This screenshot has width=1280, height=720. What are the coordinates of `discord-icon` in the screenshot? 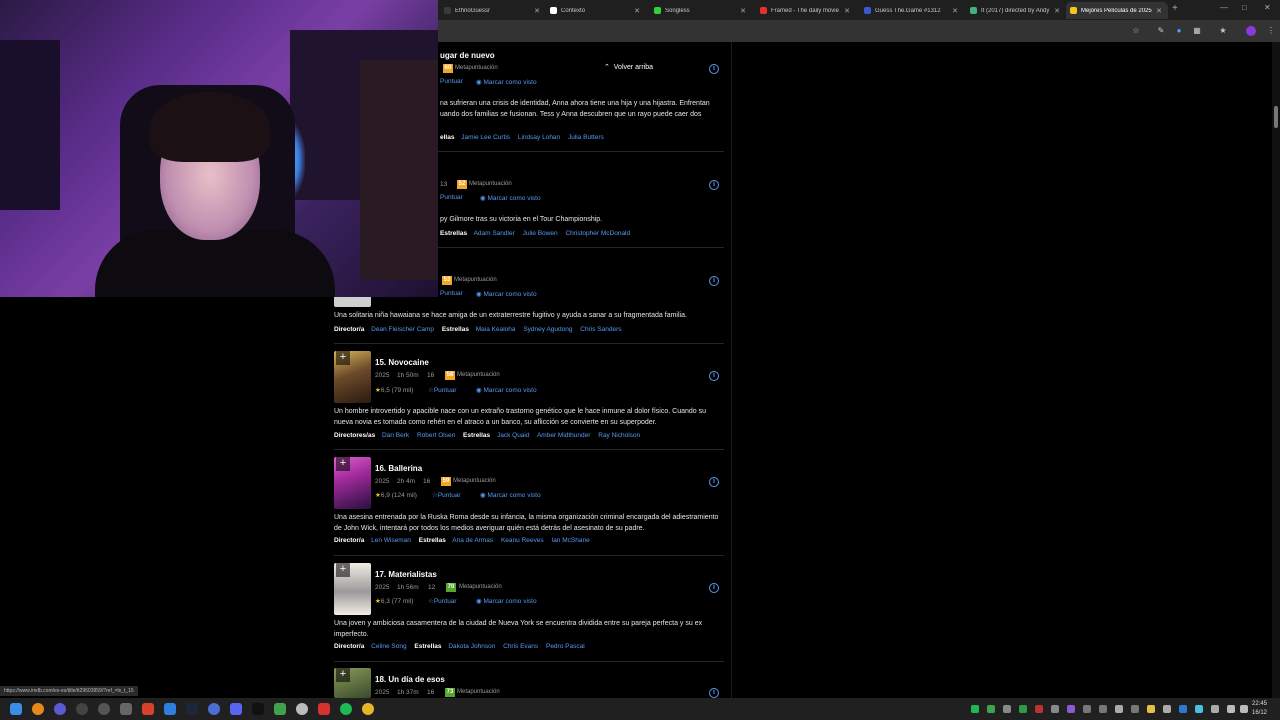 It's located at (236, 709).